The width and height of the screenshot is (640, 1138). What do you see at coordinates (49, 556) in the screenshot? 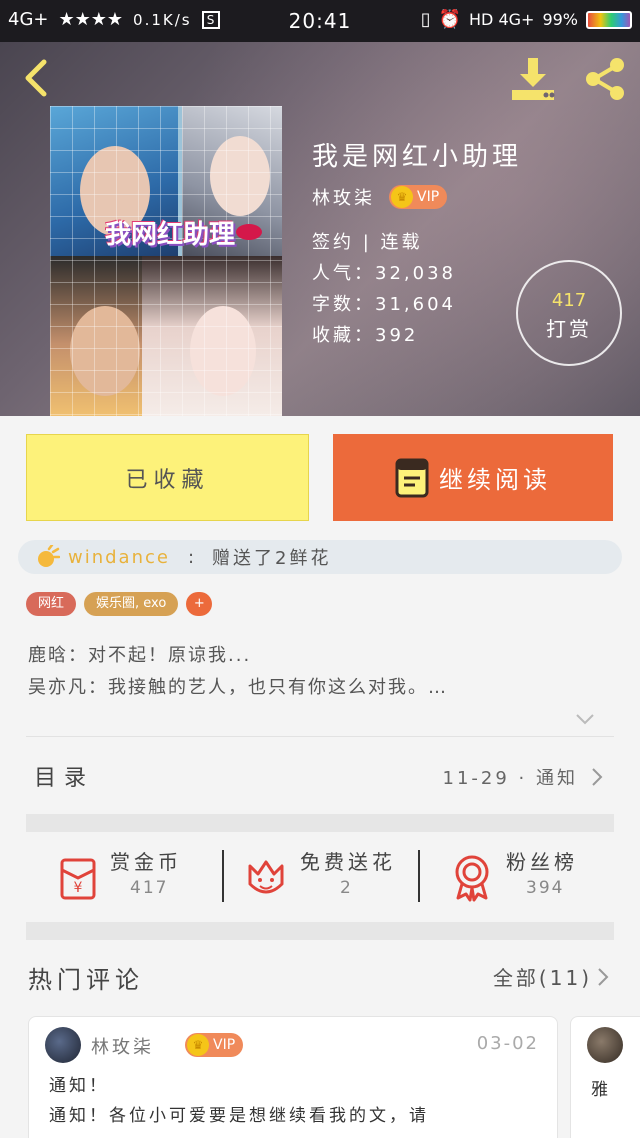
I see `flower-icon` at bounding box center [49, 556].